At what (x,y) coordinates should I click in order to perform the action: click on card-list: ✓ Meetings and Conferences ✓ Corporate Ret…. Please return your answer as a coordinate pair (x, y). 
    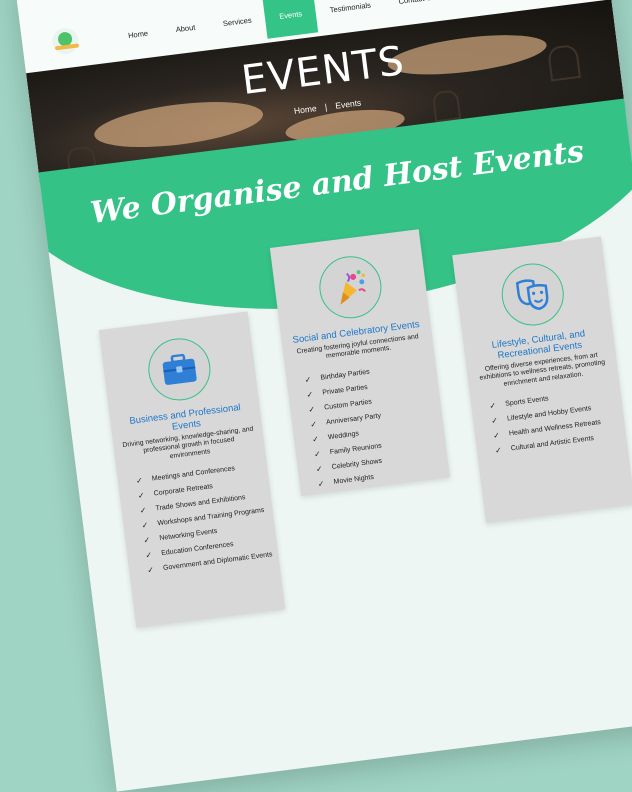
    Looking at the image, I should click on (198, 518).